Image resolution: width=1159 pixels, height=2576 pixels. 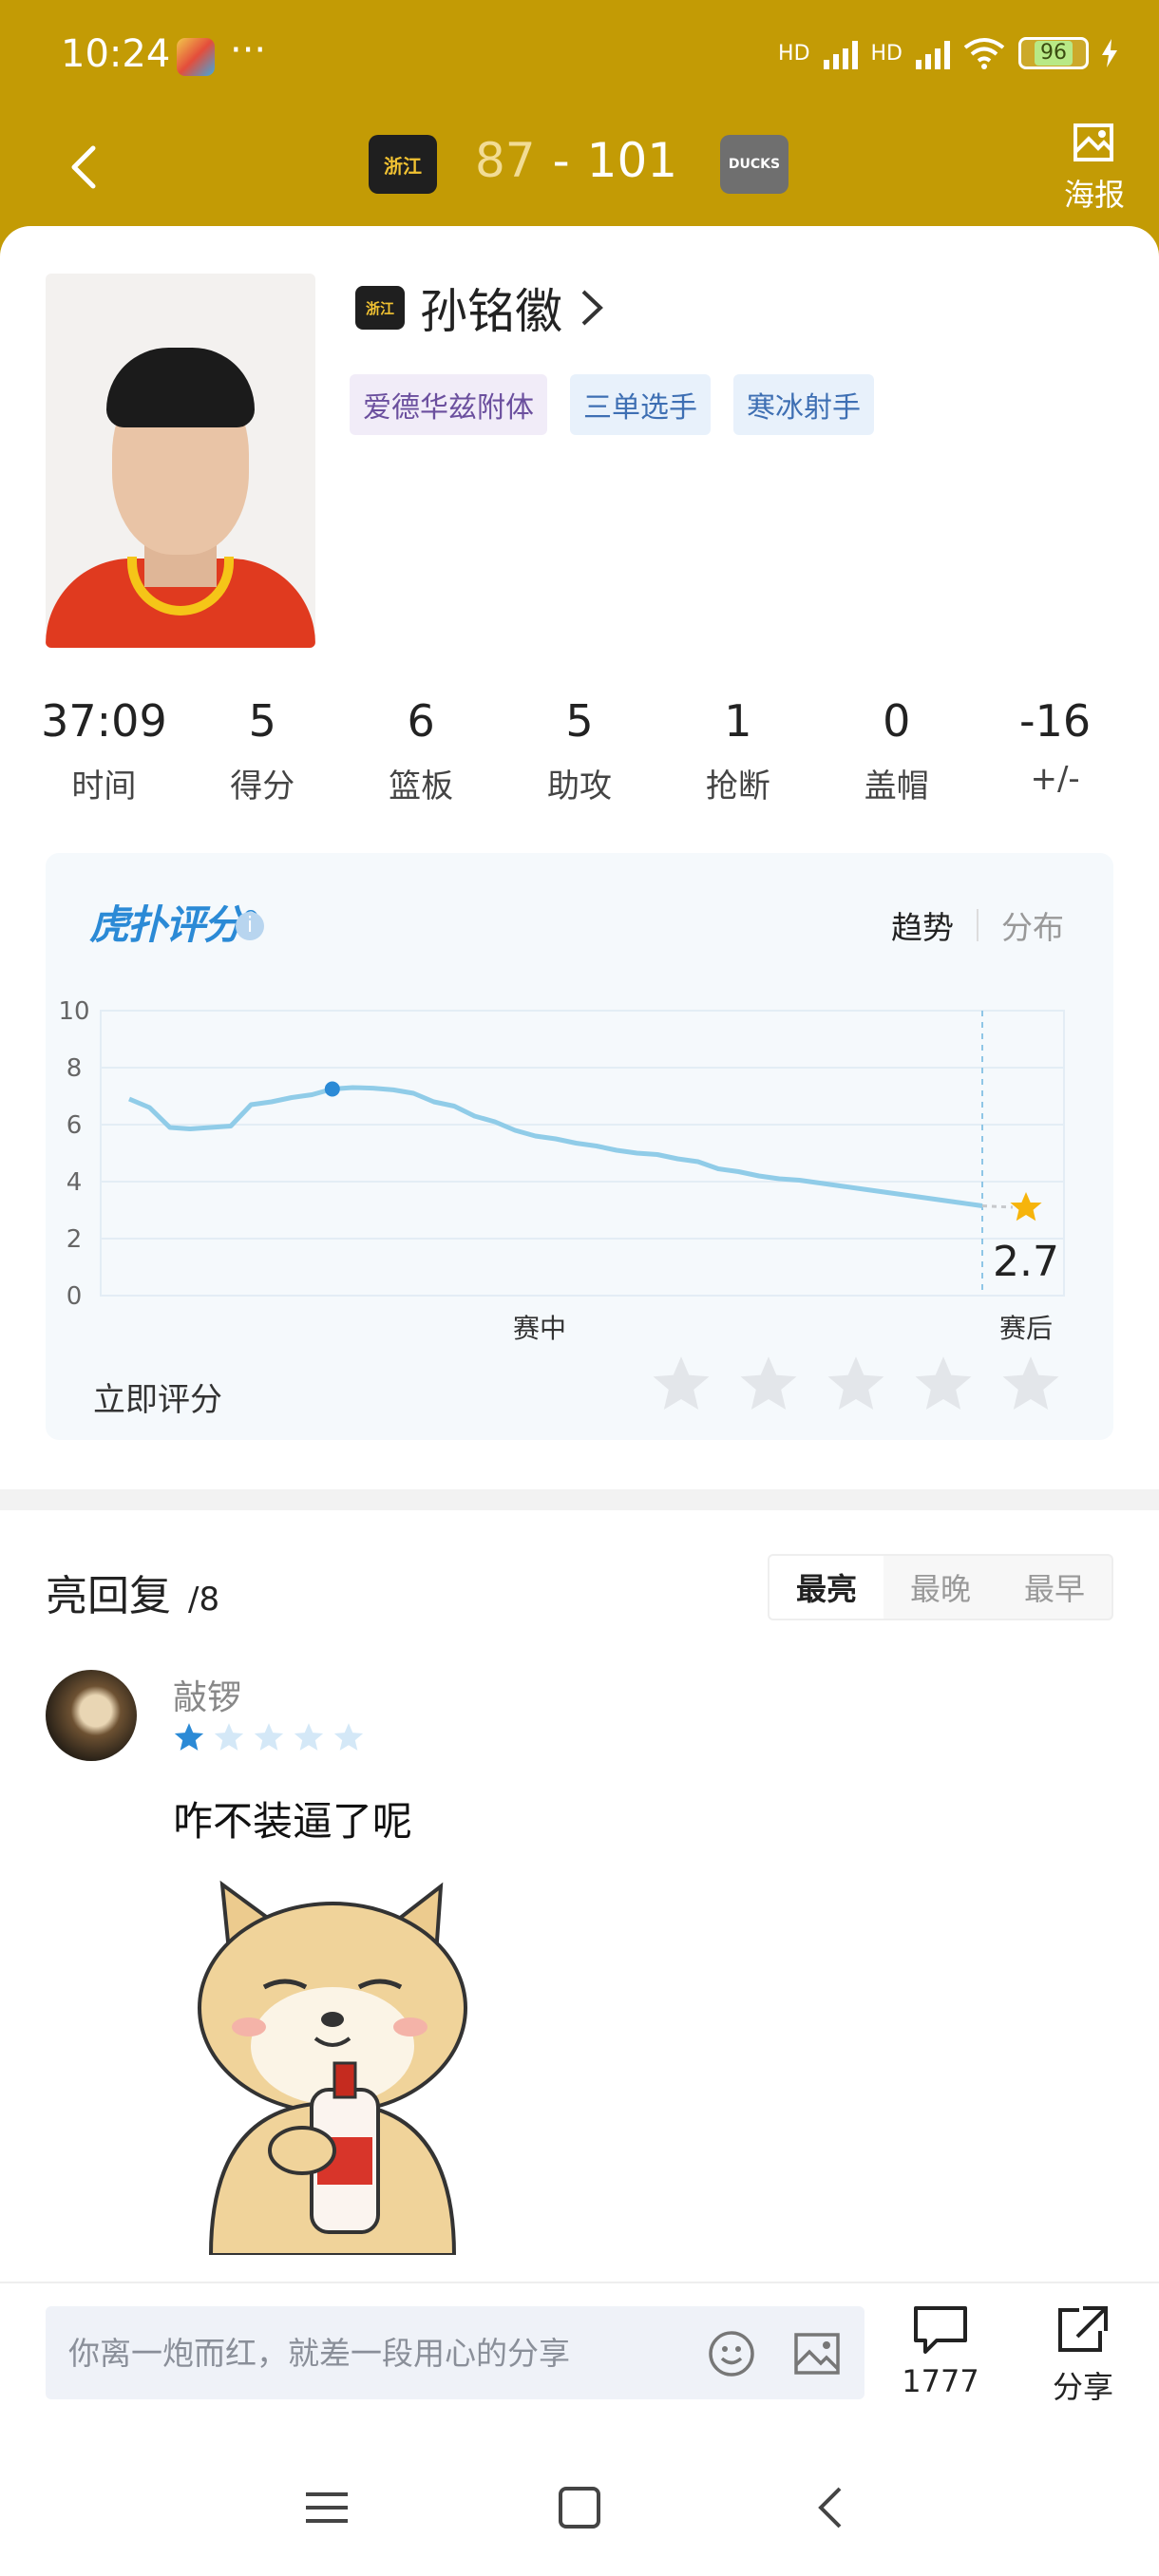 I want to click on image-icon, so click(x=817, y=2353).